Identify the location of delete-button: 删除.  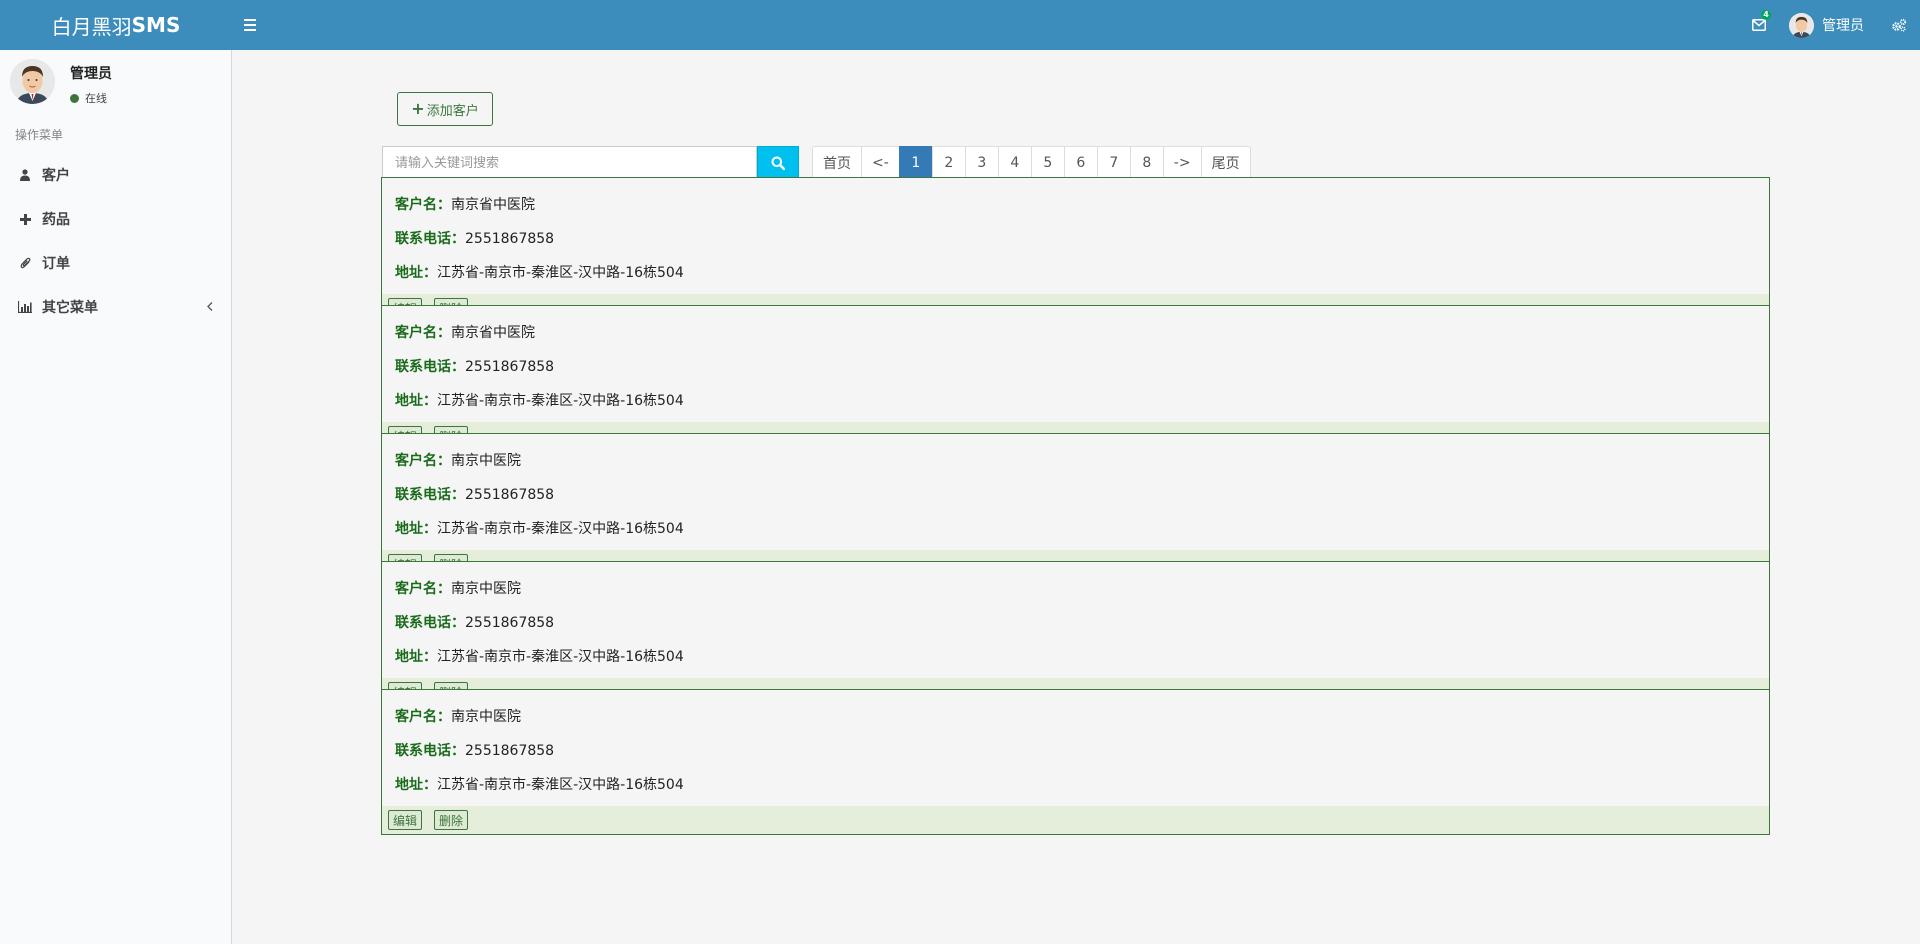
(451, 820).